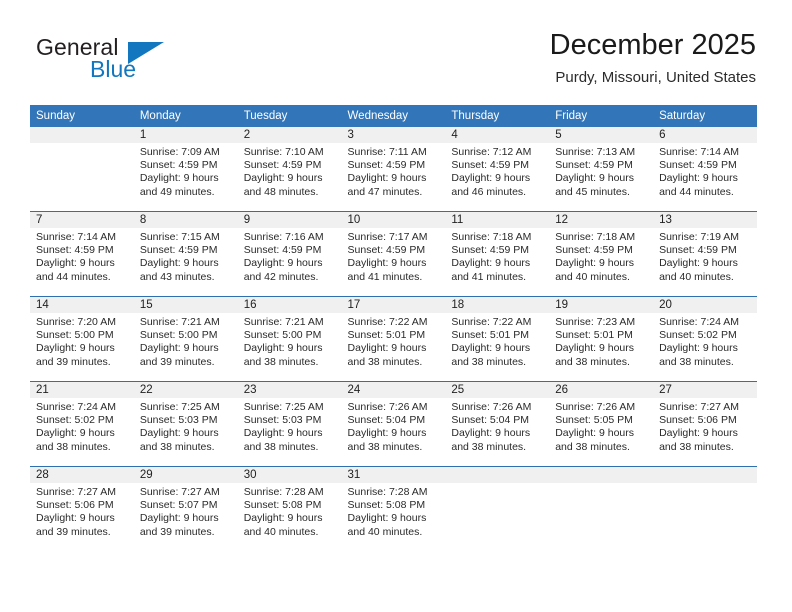 This screenshot has height=612, width=792. Describe the element at coordinates (705, 116) in the screenshot. I see `weekday-header-saturday: Saturday` at that location.